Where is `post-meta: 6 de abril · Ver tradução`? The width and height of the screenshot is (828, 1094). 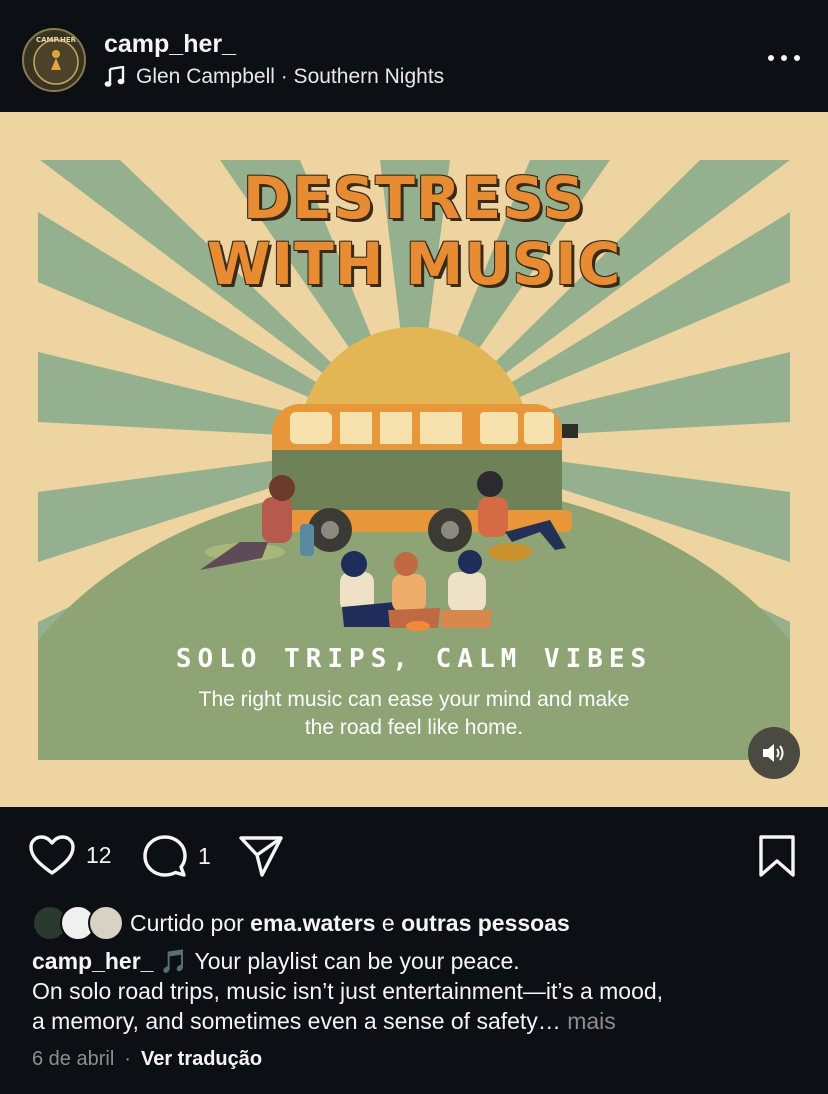 post-meta: 6 de abril · Ver tradução is located at coordinates (147, 1059).